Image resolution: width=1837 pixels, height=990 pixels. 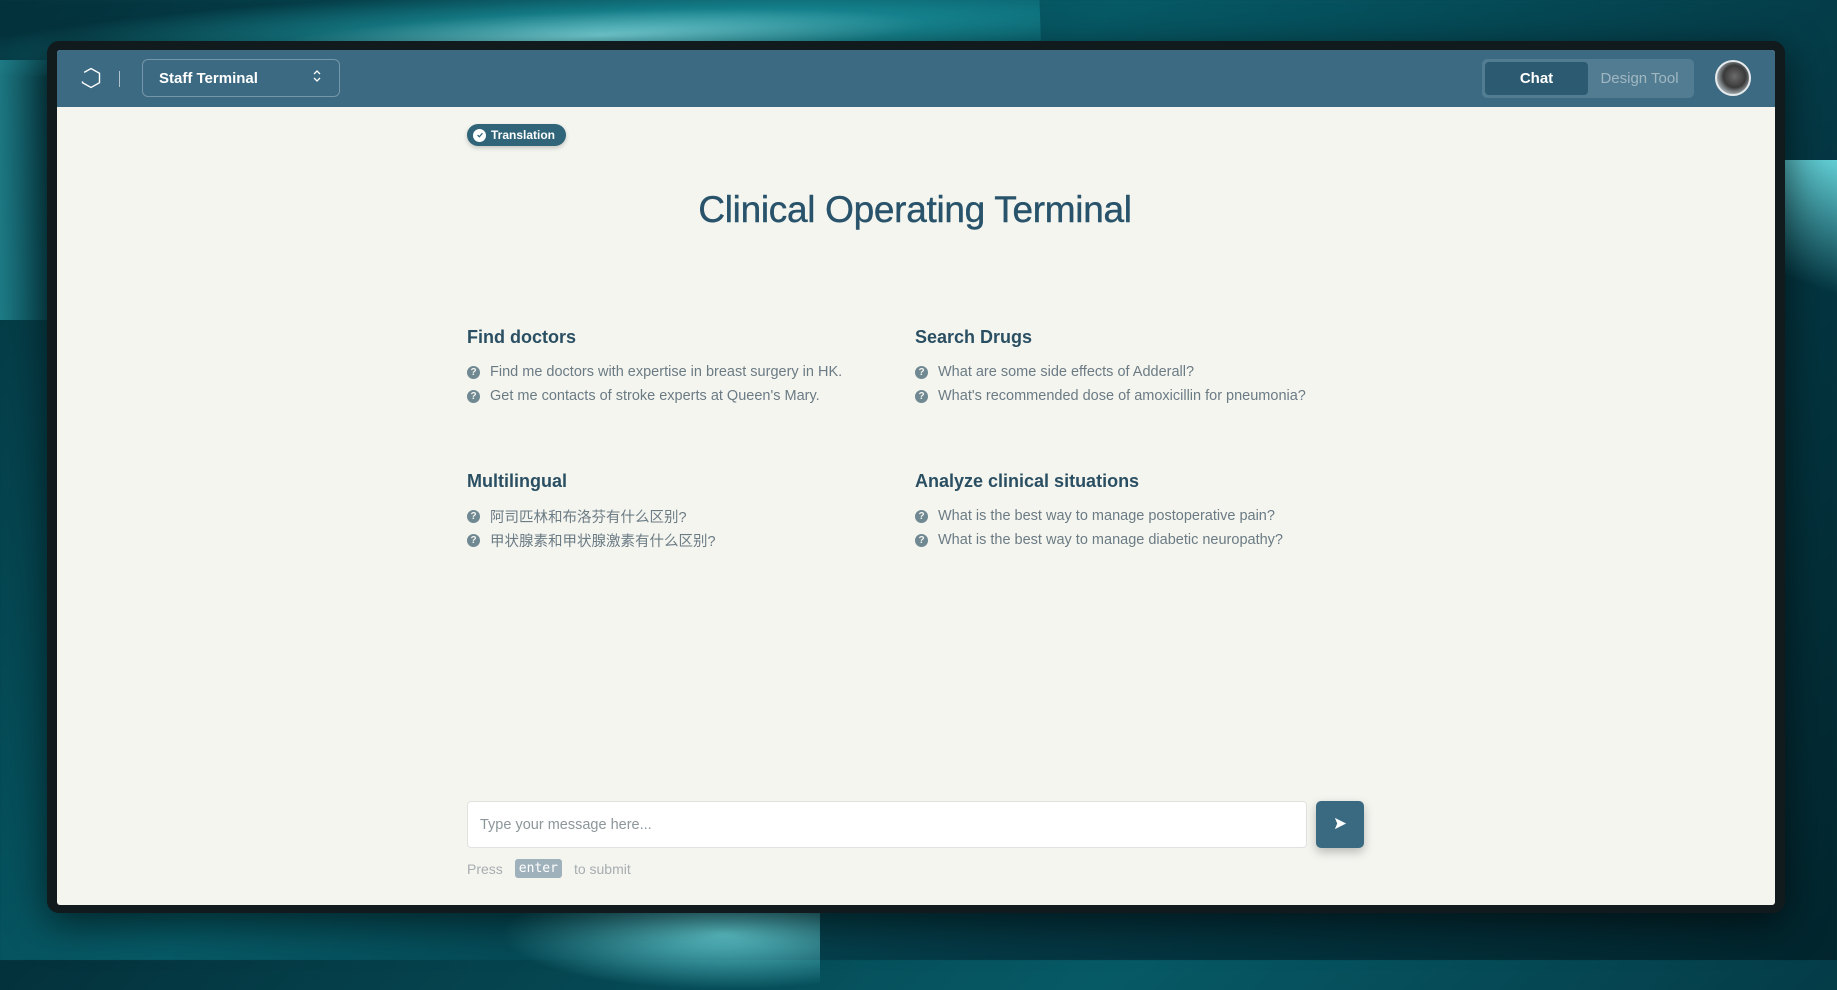 What do you see at coordinates (485, 868) in the screenshot?
I see `hint-prefix: Press` at bounding box center [485, 868].